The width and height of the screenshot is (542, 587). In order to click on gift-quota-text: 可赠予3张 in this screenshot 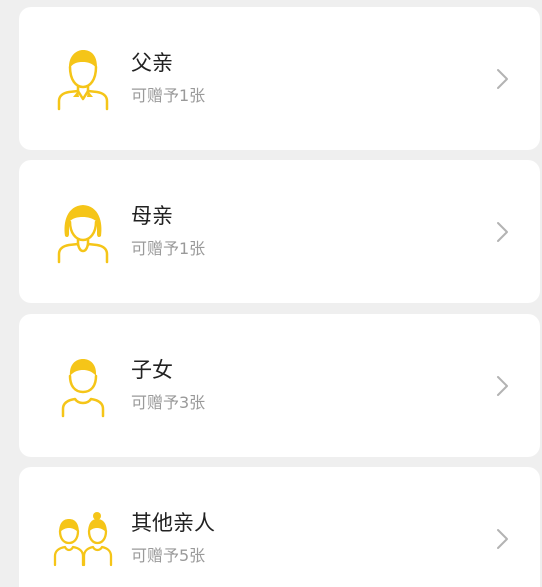, I will do `click(168, 402)`.